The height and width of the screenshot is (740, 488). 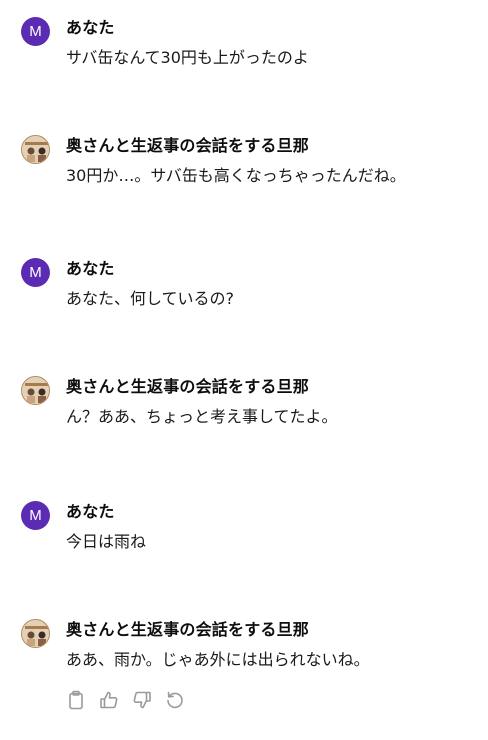 What do you see at coordinates (175, 700) in the screenshot?
I see `regenerate-icon` at bounding box center [175, 700].